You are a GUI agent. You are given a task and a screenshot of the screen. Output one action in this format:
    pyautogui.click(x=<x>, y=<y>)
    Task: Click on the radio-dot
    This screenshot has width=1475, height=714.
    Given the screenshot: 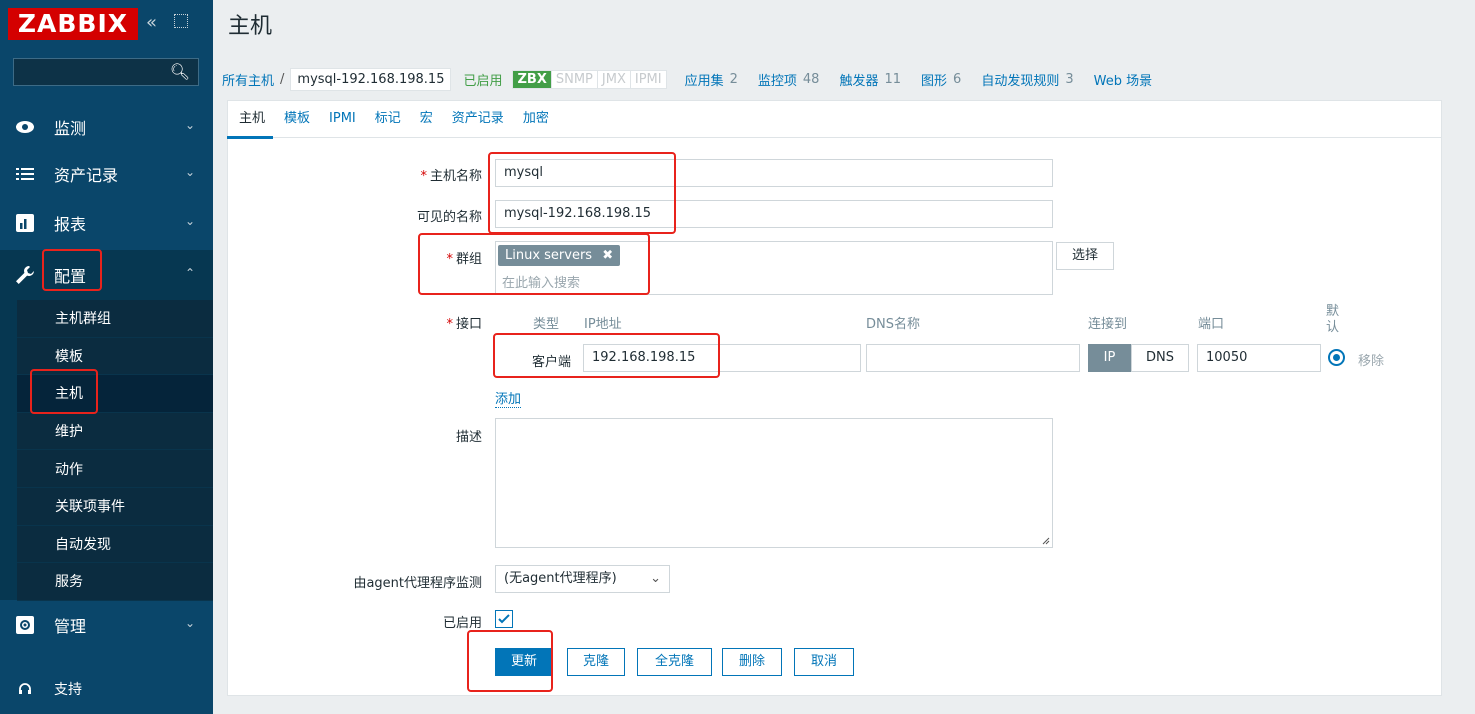 What is the action you would take?
    pyautogui.click(x=1336, y=357)
    